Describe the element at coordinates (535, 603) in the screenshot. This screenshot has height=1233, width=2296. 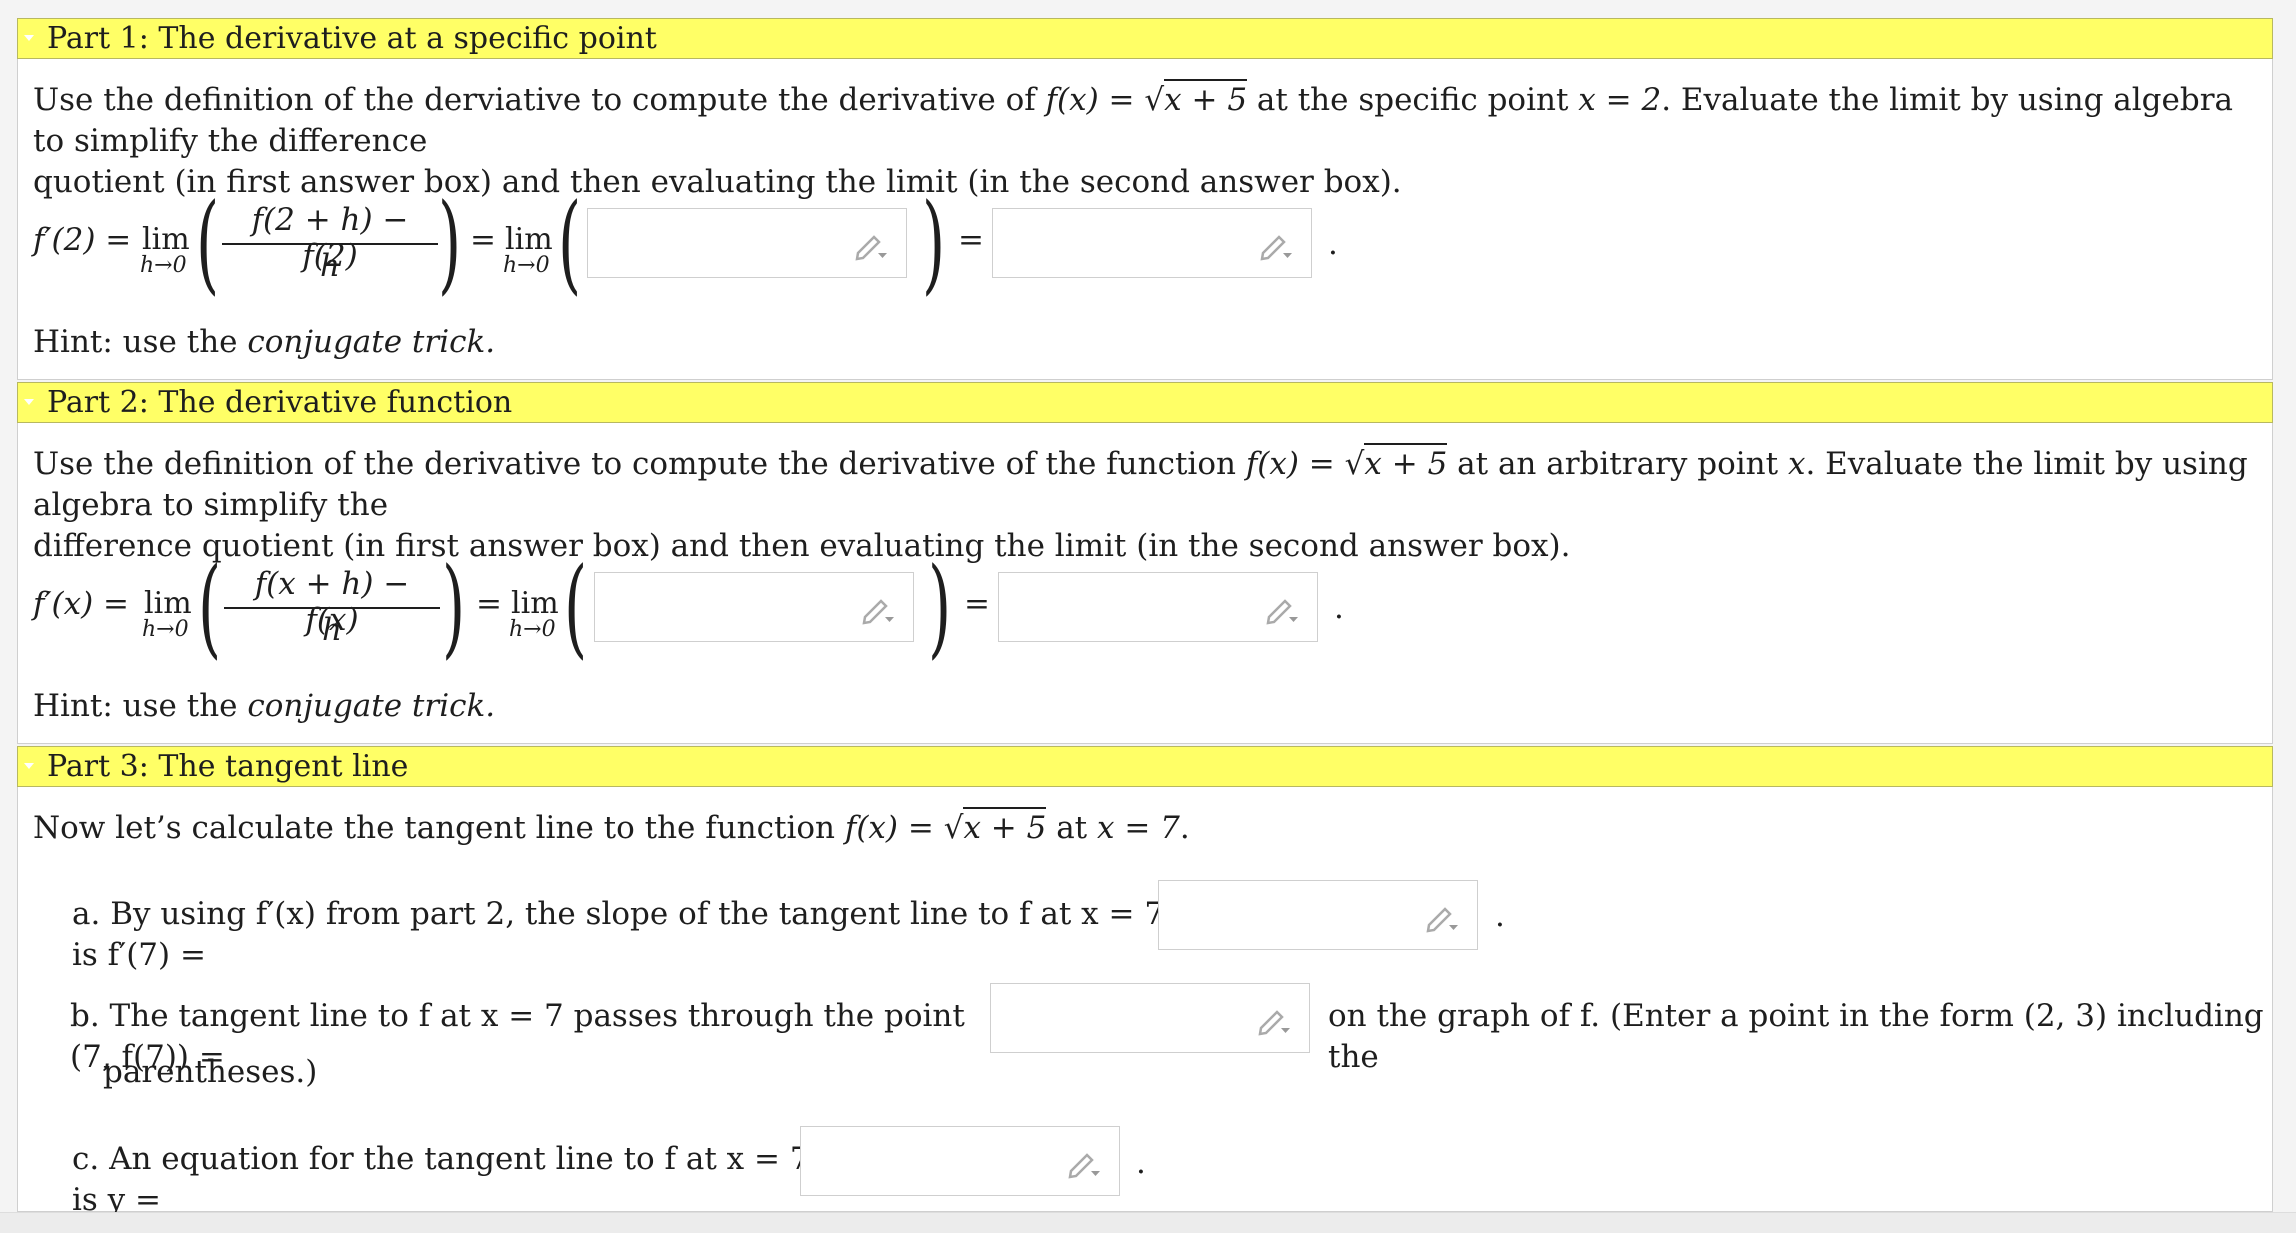
I see `part2-lim2: lim` at that location.